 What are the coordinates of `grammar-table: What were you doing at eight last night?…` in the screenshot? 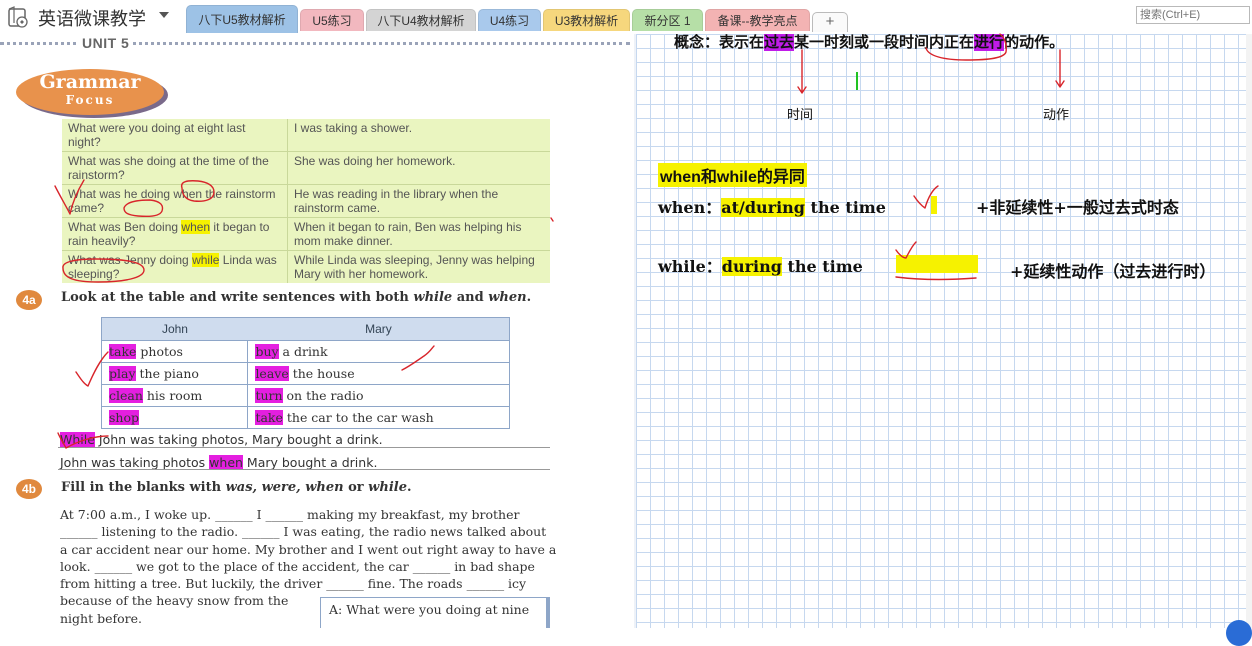 It's located at (306, 201).